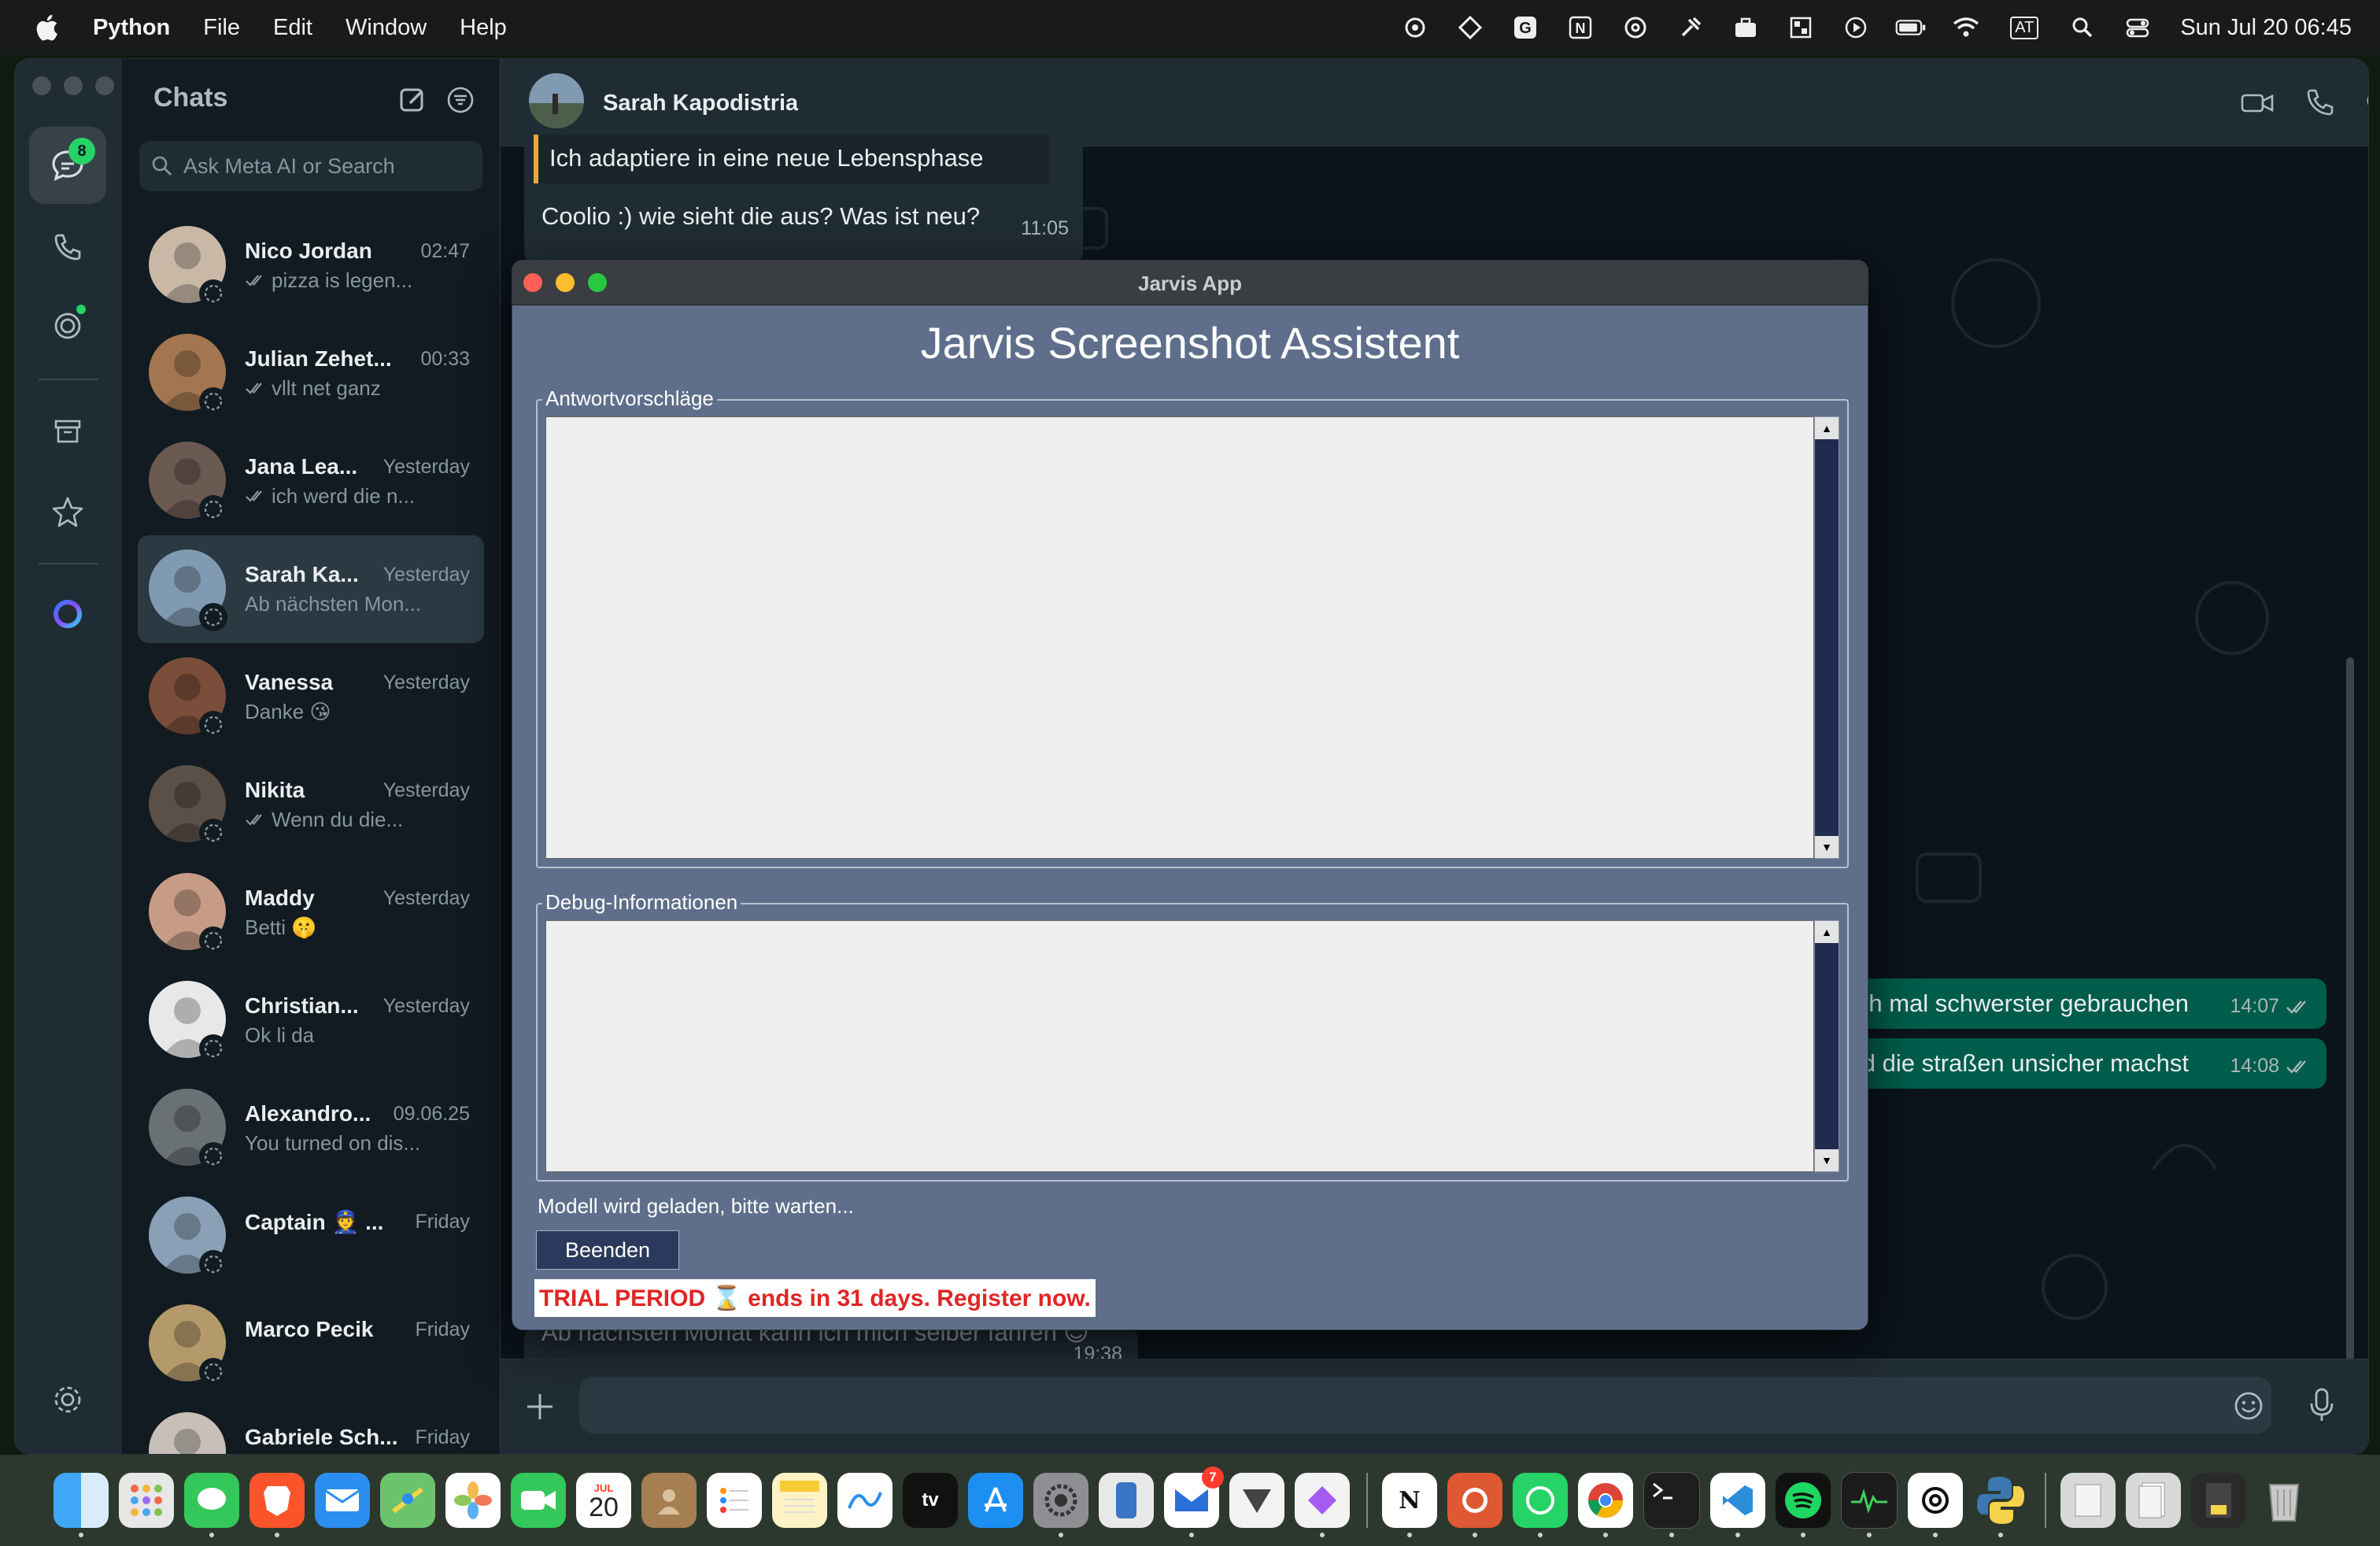 This screenshot has height=1546, width=2380. Describe the element at coordinates (1935, 1505) in the screenshot. I see `chatgpt-icon` at that location.